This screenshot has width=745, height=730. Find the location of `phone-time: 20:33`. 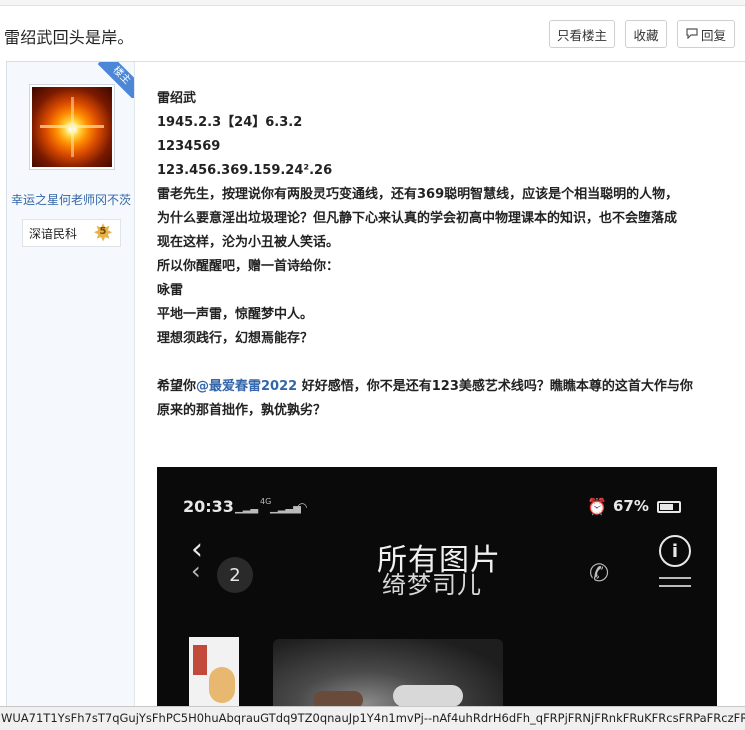

phone-time: 20:33 is located at coordinates (208, 506).